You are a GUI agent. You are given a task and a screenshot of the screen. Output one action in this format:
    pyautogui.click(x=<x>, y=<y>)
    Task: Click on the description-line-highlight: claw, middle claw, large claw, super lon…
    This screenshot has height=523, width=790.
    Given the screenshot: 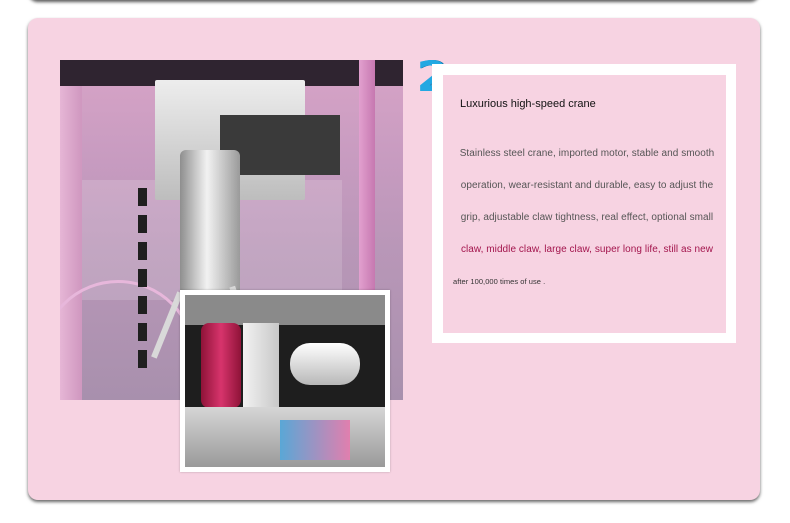 What is the action you would take?
    pyautogui.click(x=586, y=249)
    